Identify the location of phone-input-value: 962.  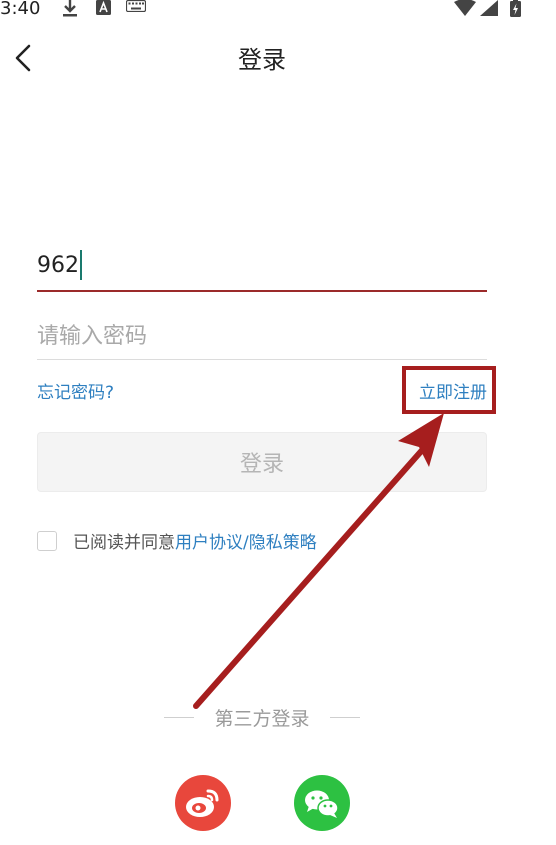
(59, 265).